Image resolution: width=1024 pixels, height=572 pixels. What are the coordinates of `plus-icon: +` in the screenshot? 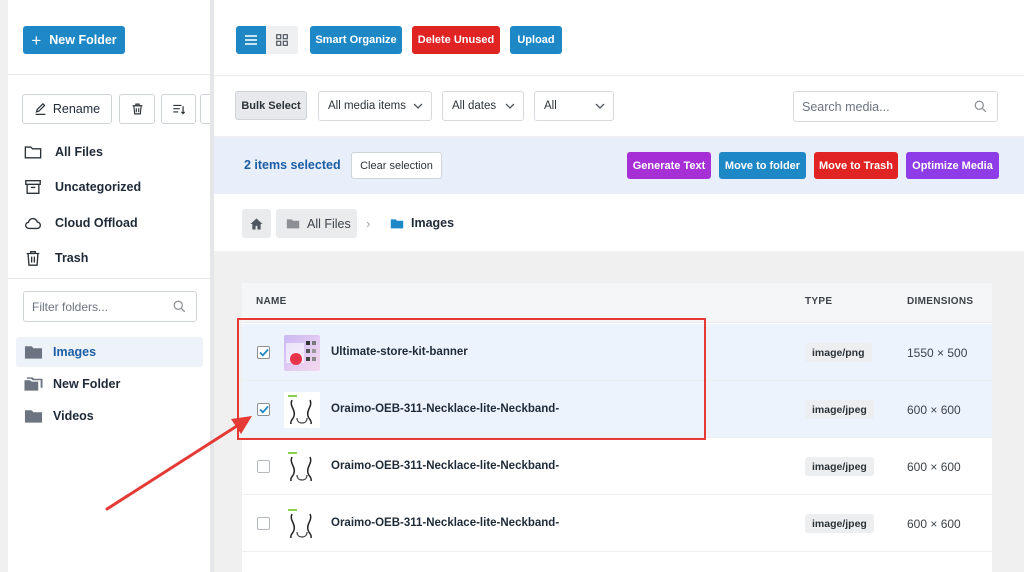 It's located at (36, 40).